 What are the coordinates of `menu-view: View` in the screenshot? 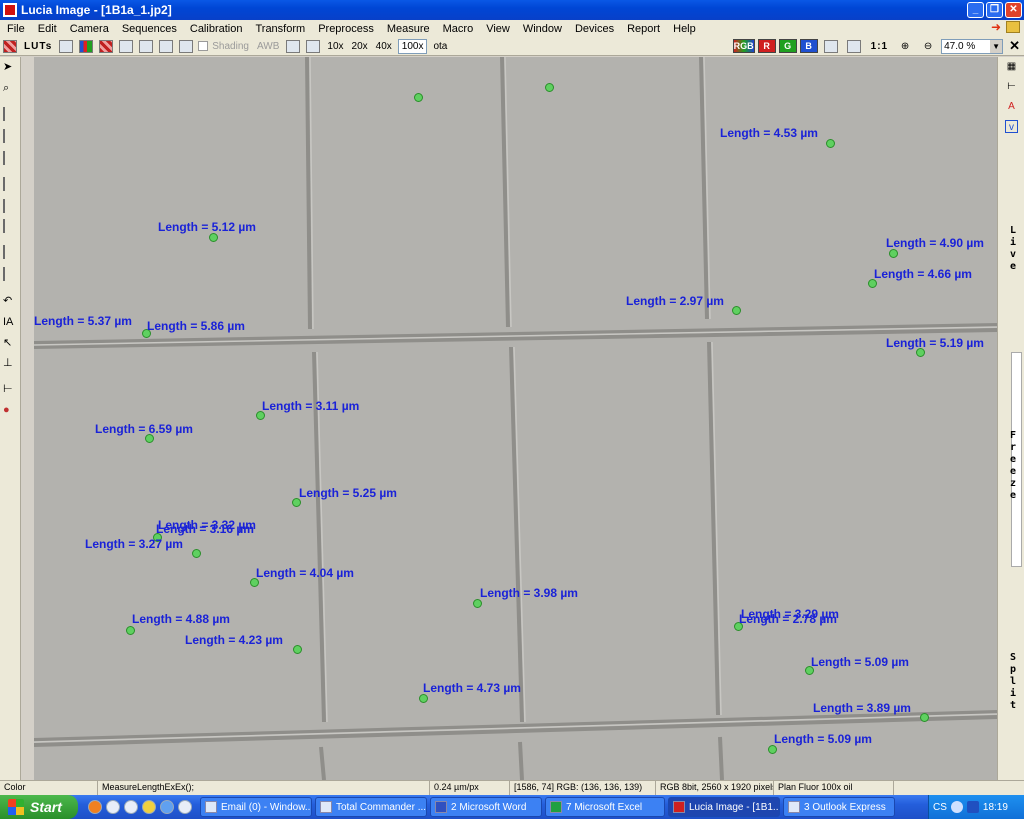 It's located at (497, 29).